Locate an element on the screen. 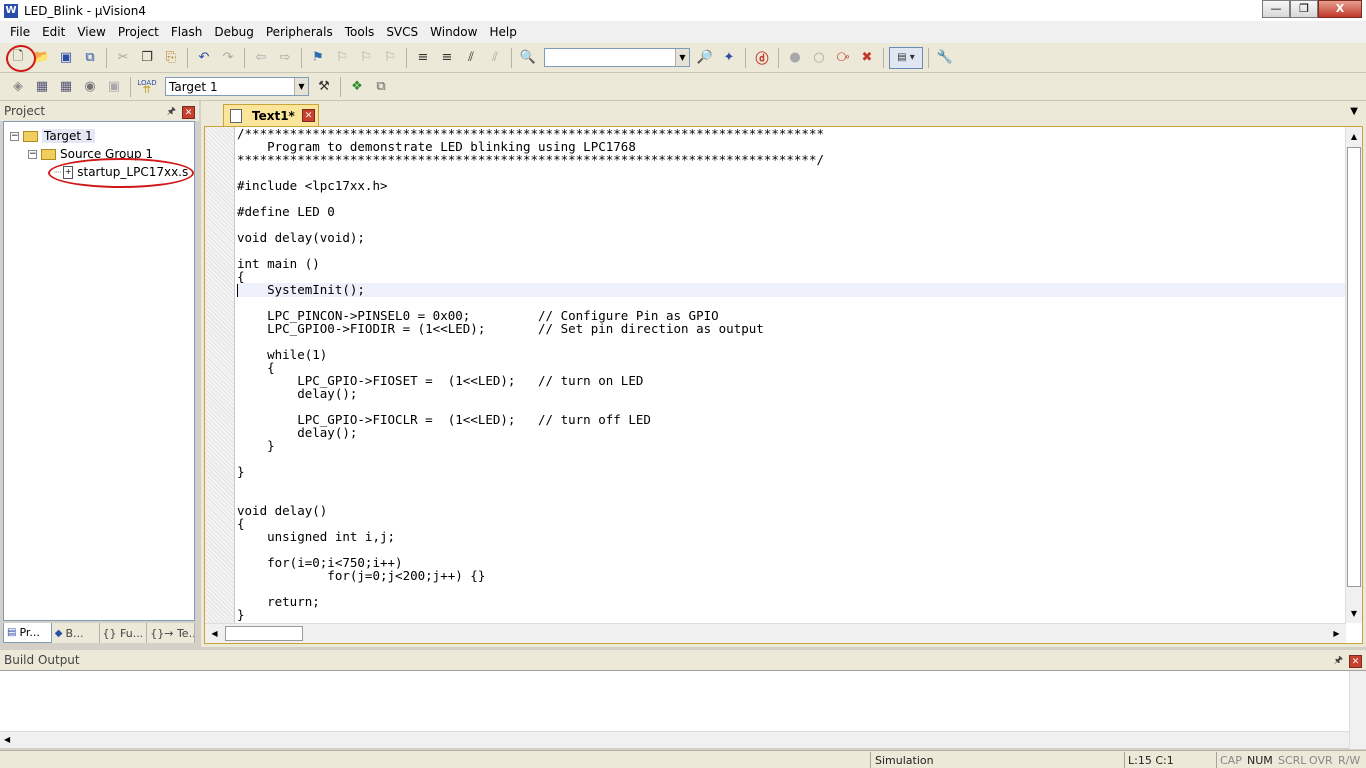 Image resolution: width=1366 pixels, height=768 pixels. menu-edit: Edit is located at coordinates (53, 32).